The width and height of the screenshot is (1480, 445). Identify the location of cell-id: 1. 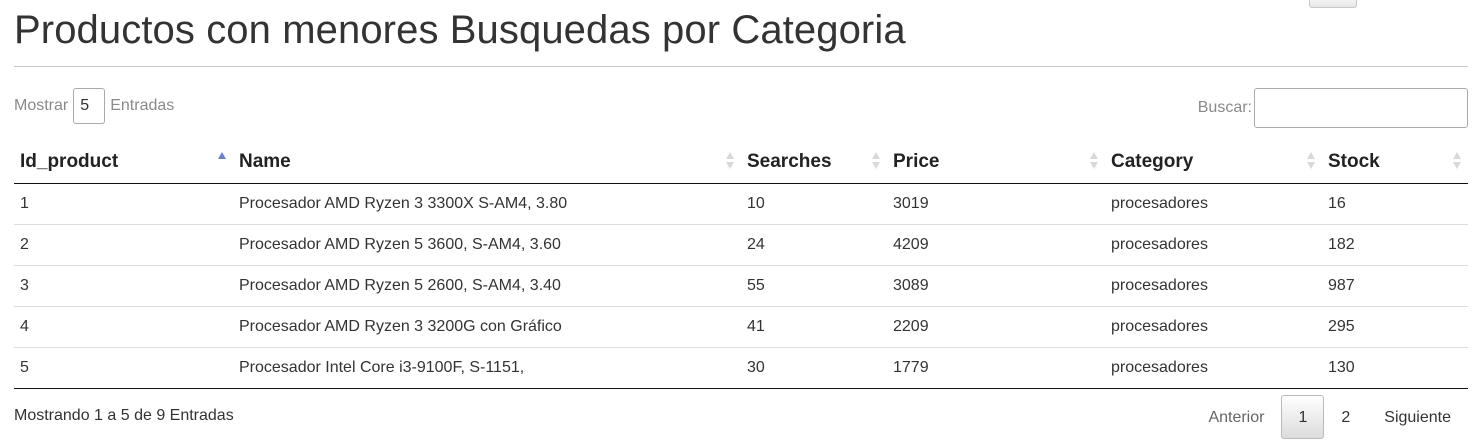
(24, 203).